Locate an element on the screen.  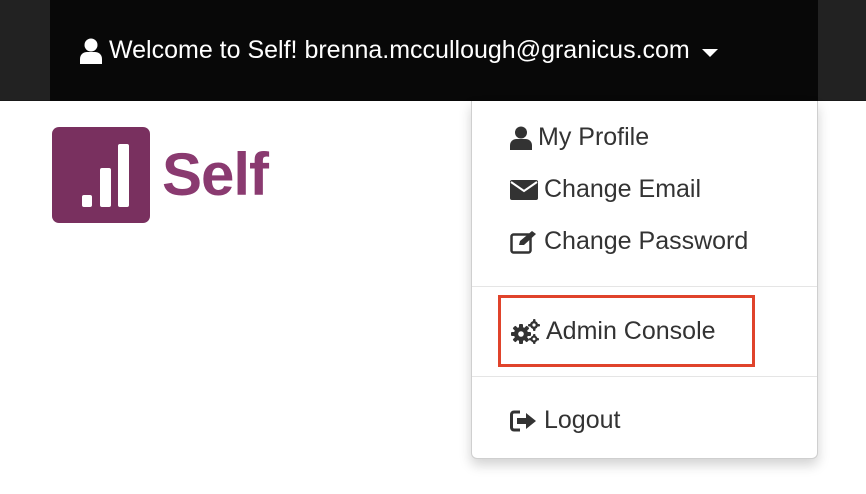
menu-item-label: Logout is located at coordinates (582, 420).